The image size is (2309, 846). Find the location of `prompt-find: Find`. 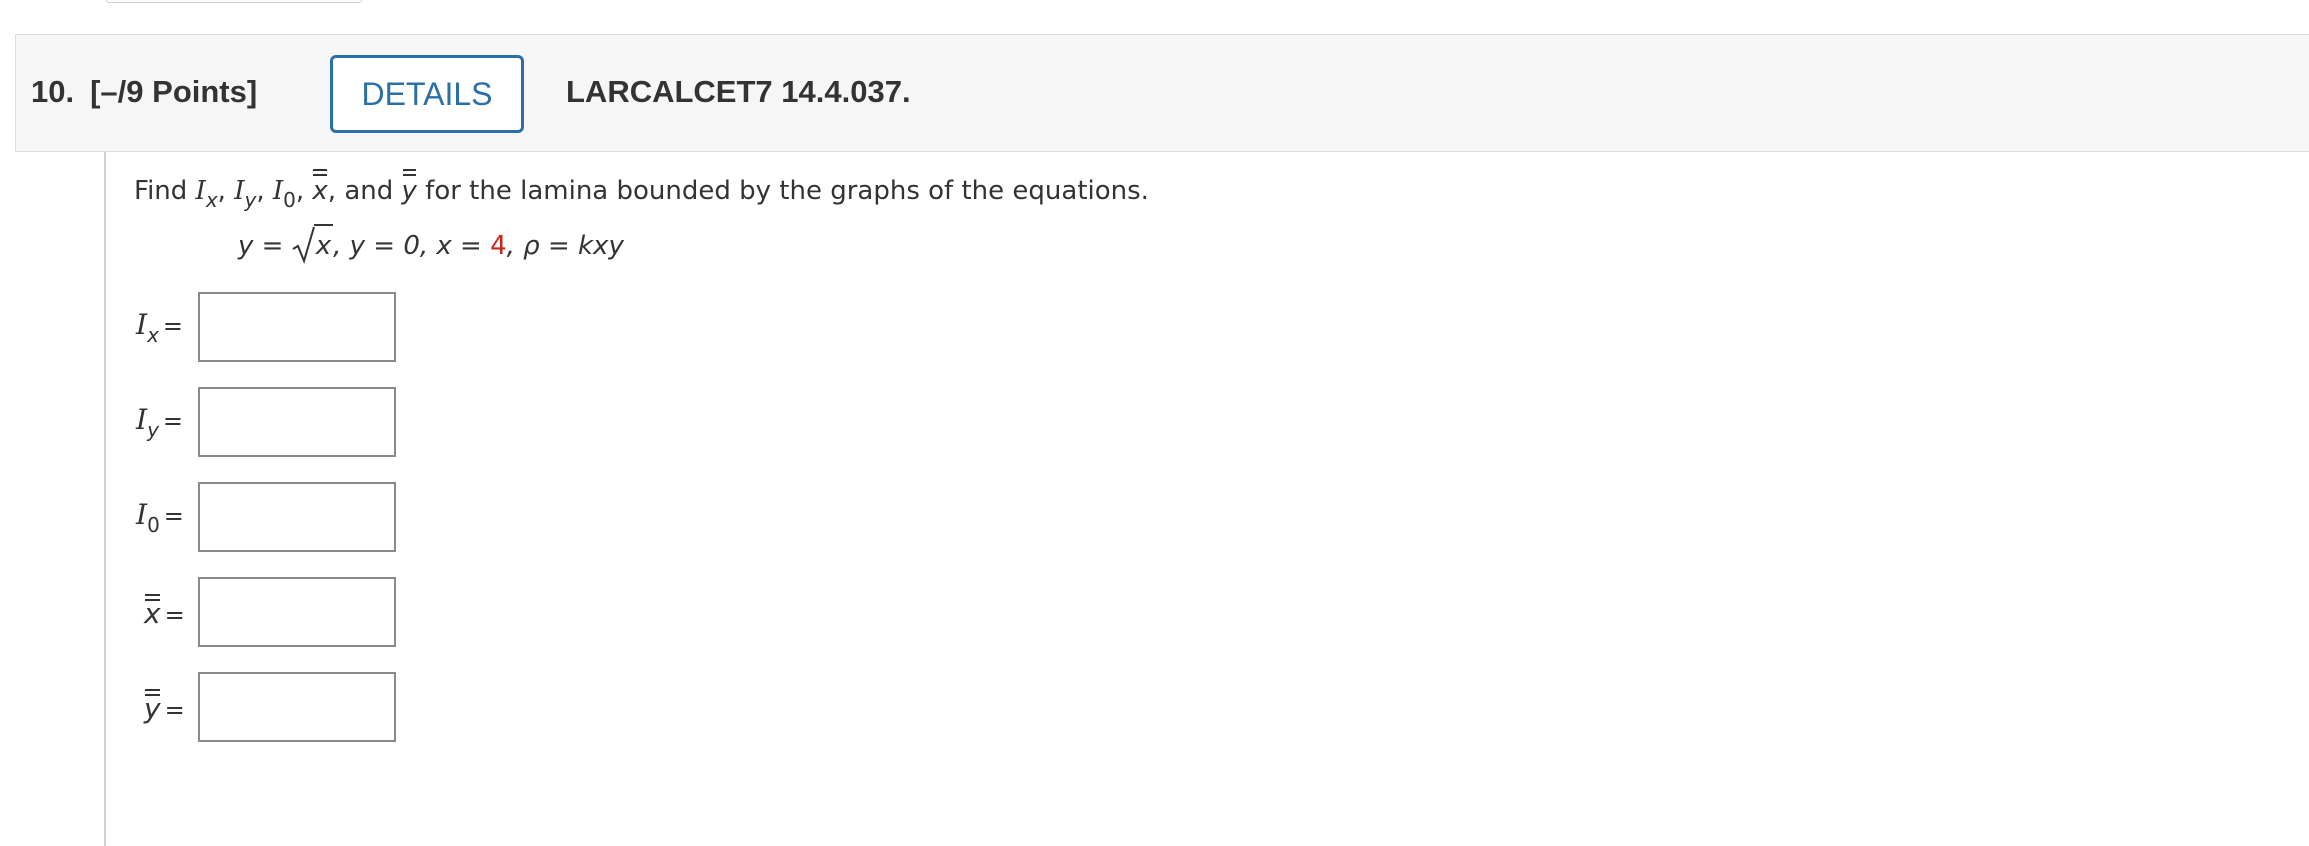

prompt-find: Find is located at coordinates (161, 191).